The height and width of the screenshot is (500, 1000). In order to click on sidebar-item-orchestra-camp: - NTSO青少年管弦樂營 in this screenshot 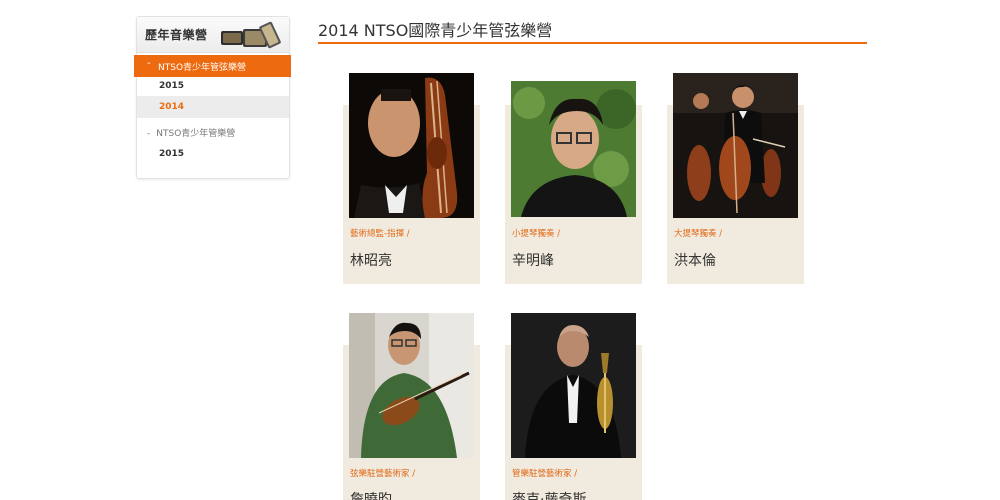, I will do `click(212, 66)`.